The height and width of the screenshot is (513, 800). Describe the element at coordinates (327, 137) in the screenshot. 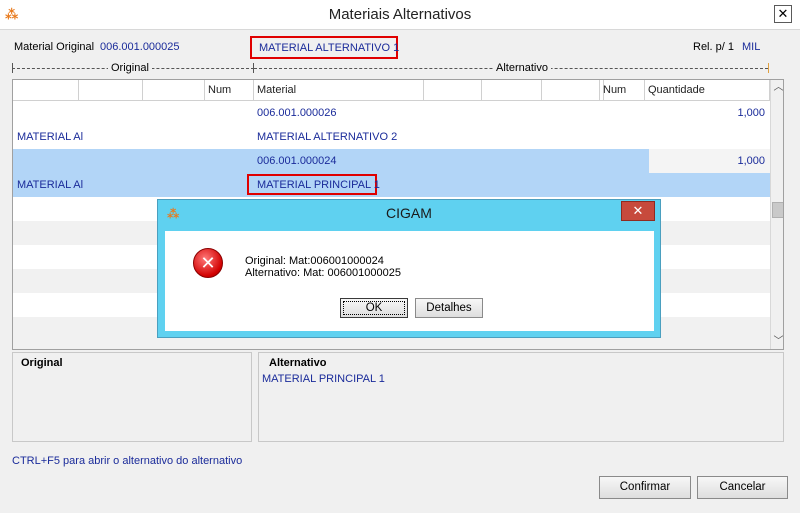

I see `row-material-name: MATERIAL ALTERNATIVO 2` at that location.